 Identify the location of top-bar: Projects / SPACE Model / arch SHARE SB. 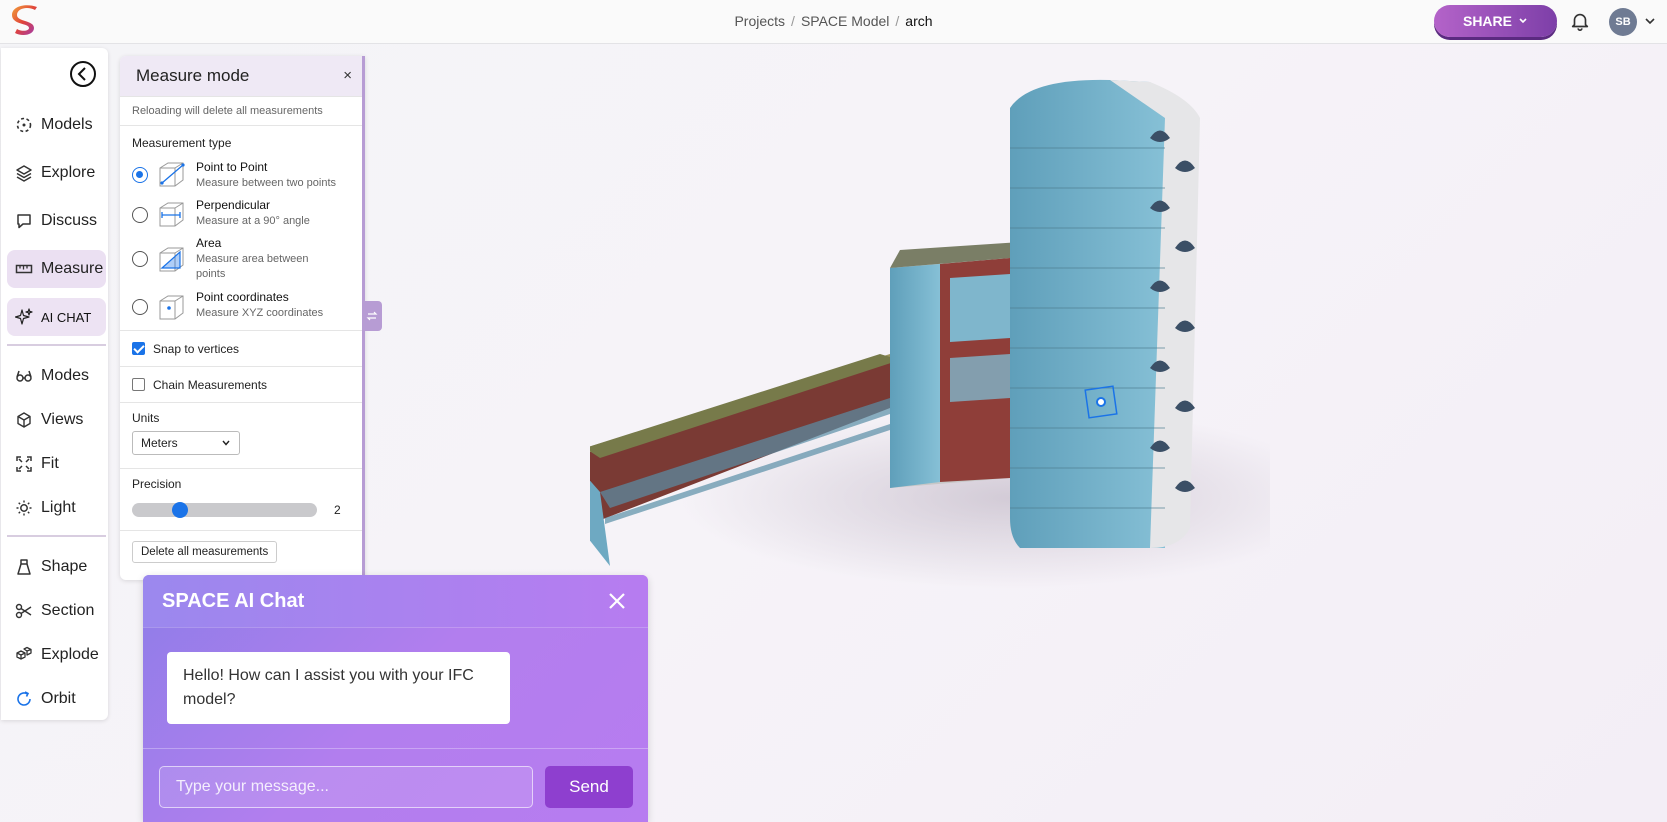
(833, 22).